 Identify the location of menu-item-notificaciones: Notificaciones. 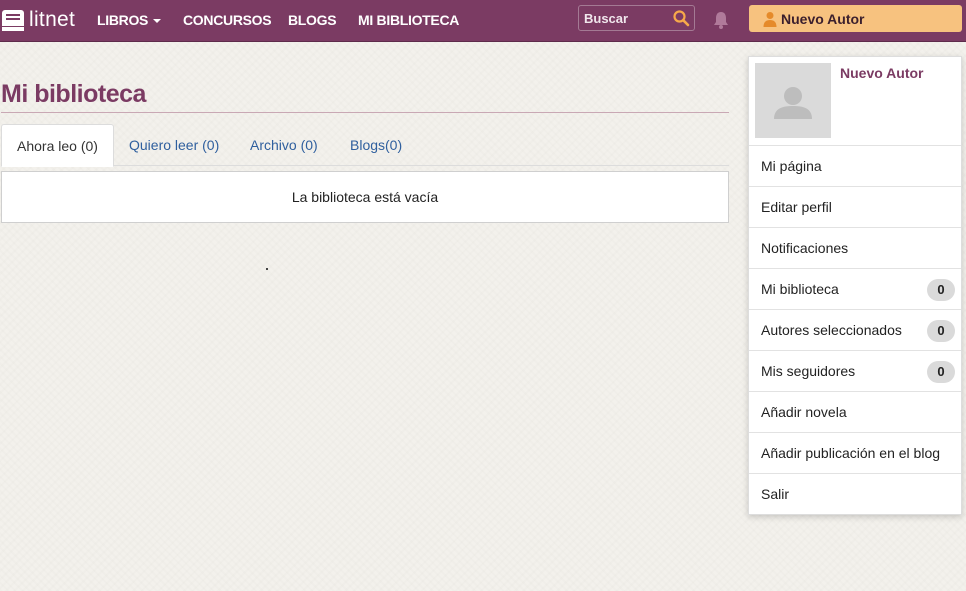
(855, 248).